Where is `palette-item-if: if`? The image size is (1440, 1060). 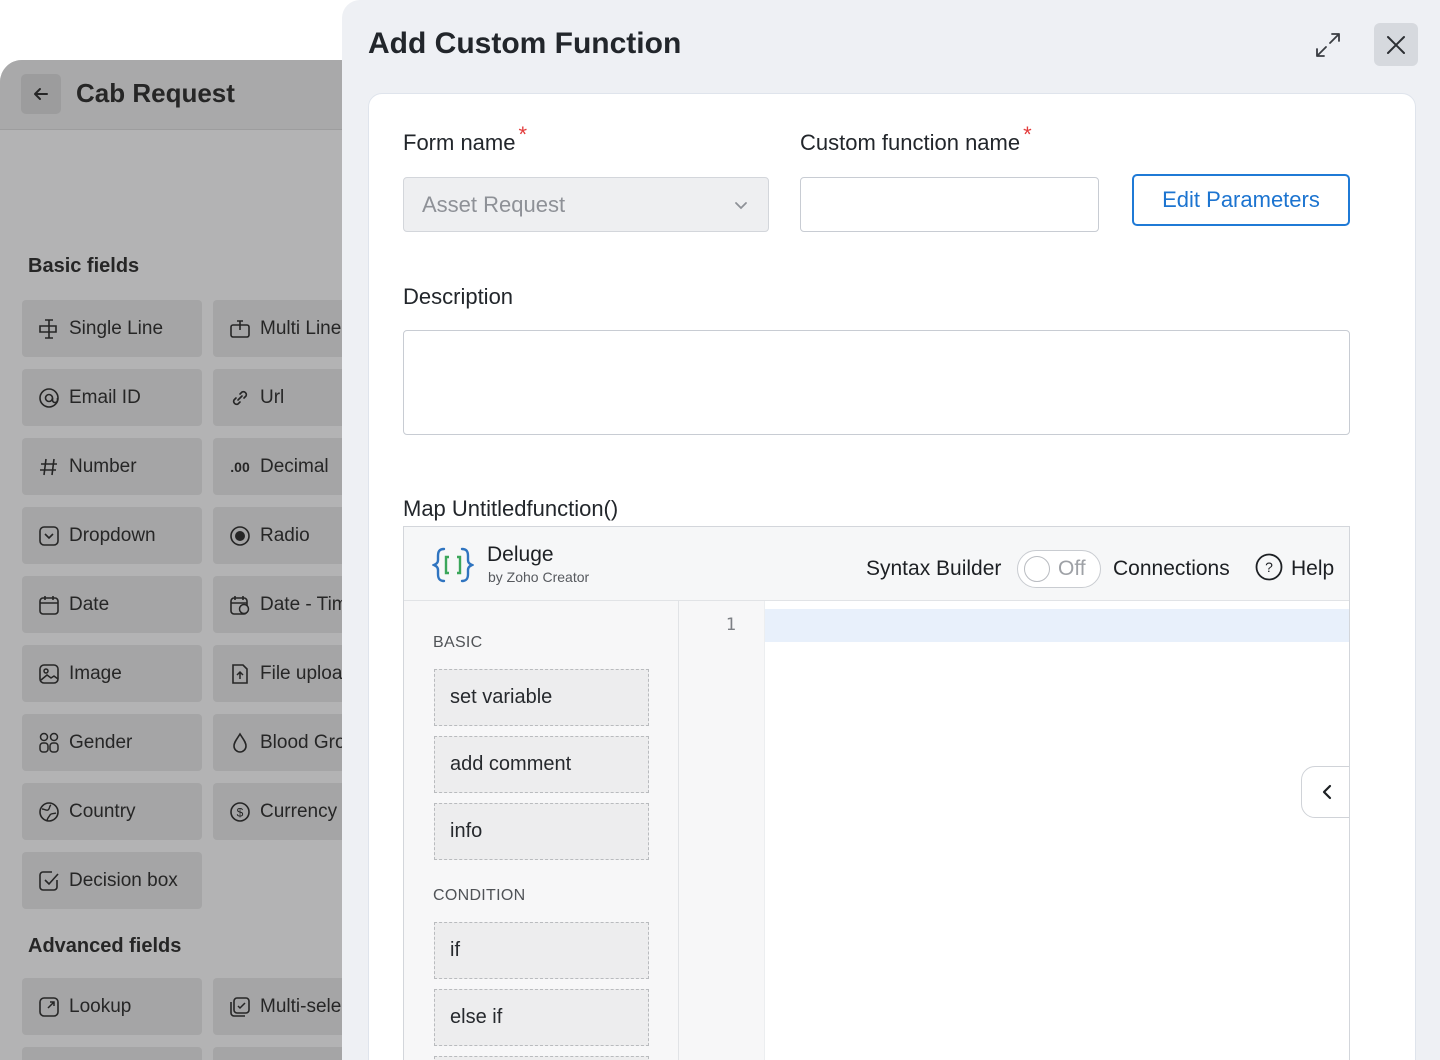
palette-item-if: if is located at coordinates (541, 950).